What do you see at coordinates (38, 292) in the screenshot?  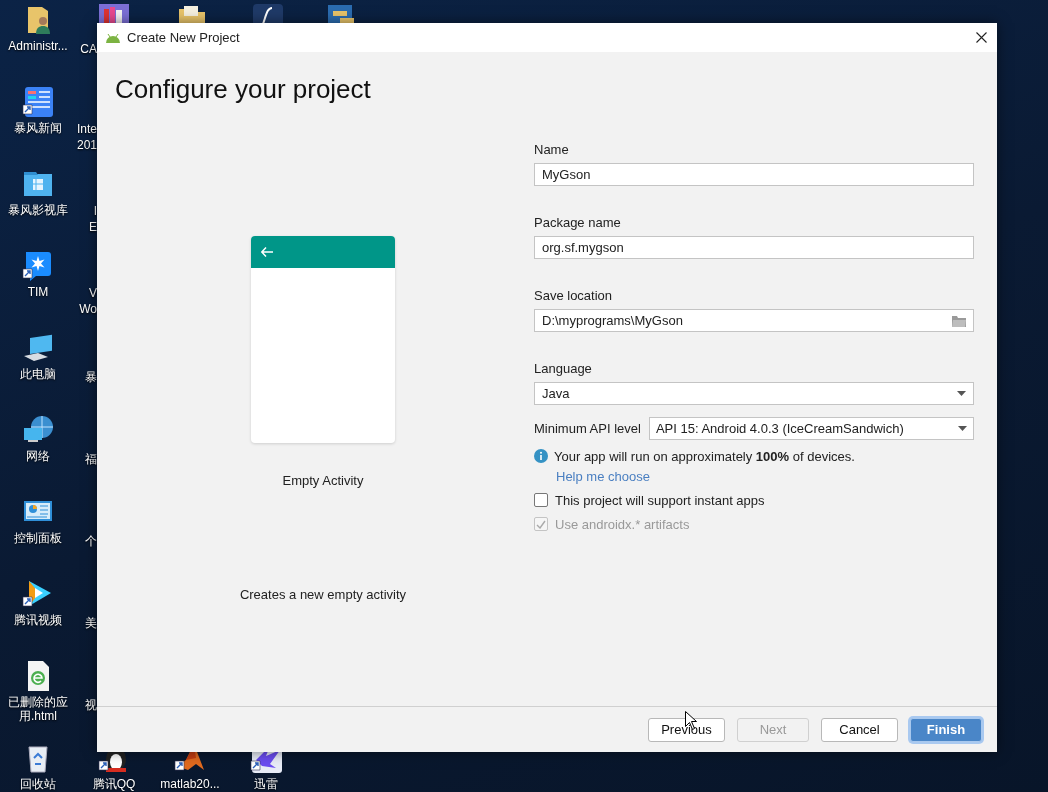 I see `desktop-icon-label: TIM` at bounding box center [38, 292].